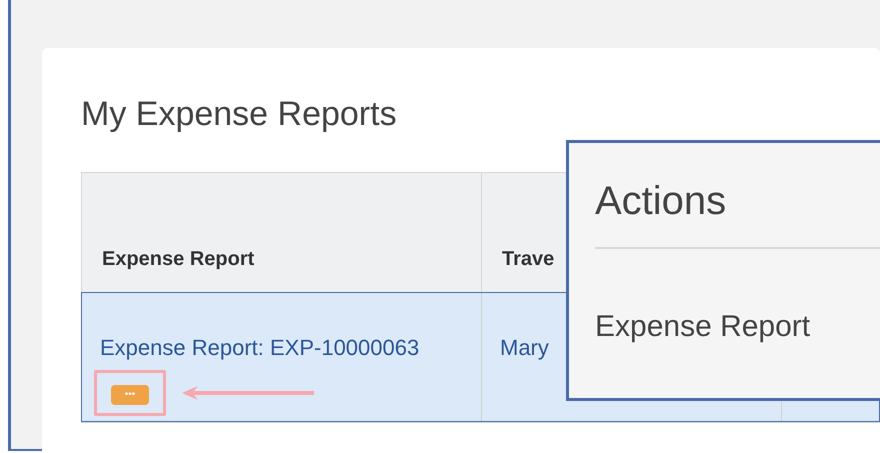 This screenshot has width=880, height=453. What do you see at coordinates (260, 347) in the screenshot?
I see `report-link: Expense Report: EXP-10000063` at bounding box center [260, 347].